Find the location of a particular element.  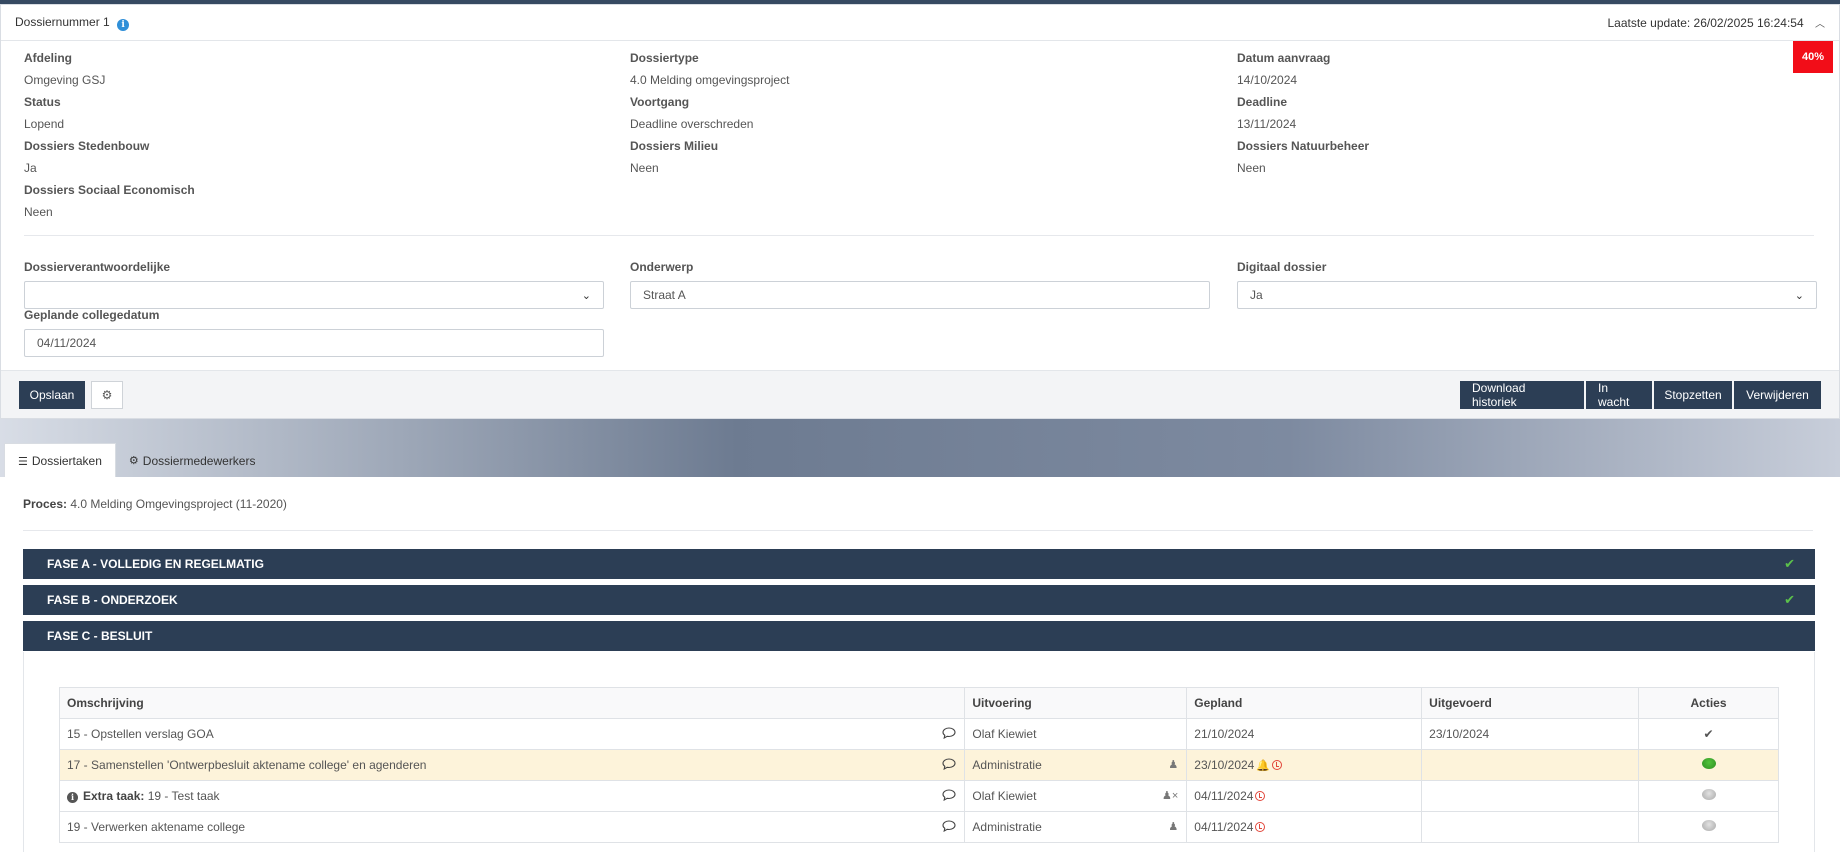

list-icon: ☰ is located at coordinates (23, 461).